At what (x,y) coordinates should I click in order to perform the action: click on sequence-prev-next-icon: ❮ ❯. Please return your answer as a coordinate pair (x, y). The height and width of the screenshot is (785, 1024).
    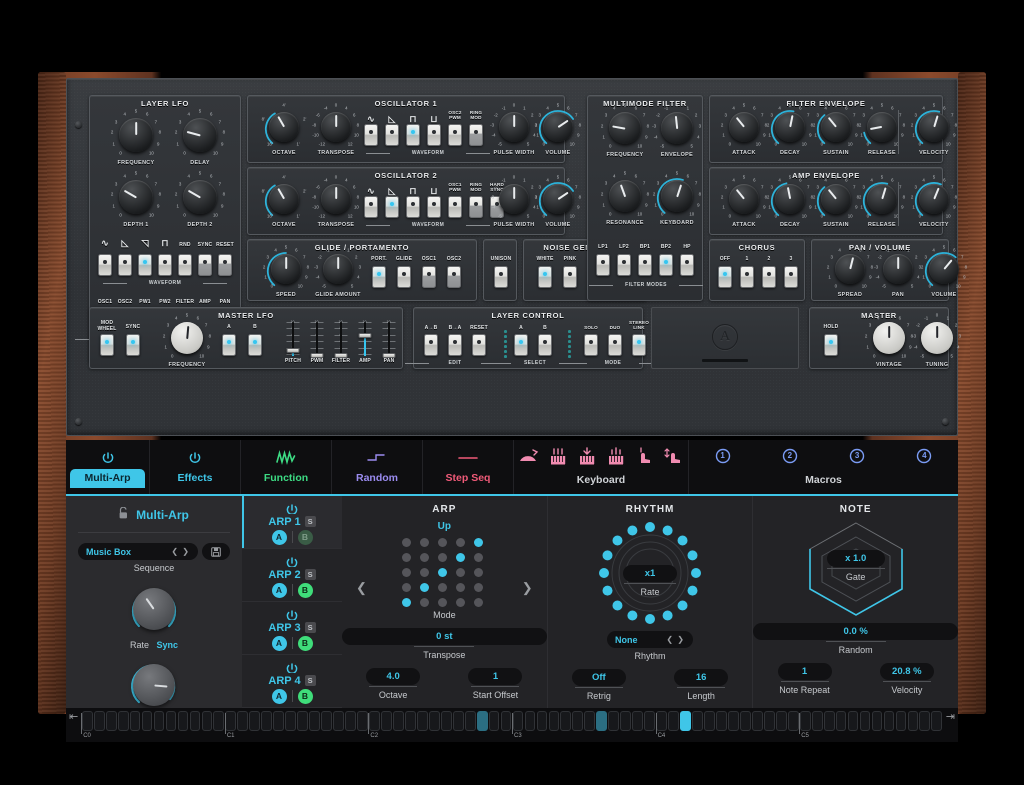
    Looking at the image, I should click on (180, 551).